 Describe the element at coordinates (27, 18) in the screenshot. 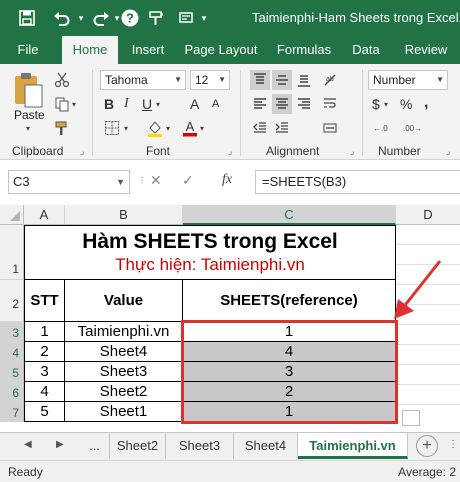

I see `save-icon` at that location.